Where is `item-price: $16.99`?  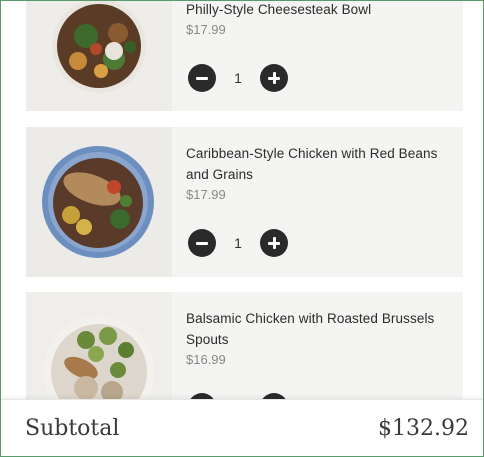
item-price: $16.99 is located at coordinates (206, 359).